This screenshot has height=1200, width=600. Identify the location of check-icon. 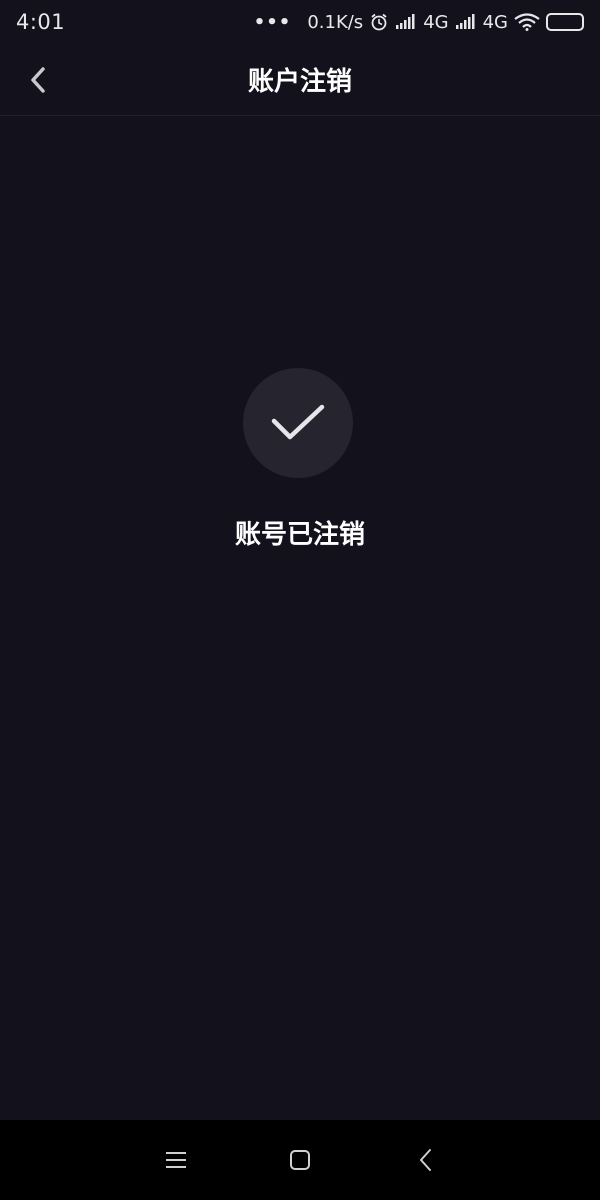
(298, 422).